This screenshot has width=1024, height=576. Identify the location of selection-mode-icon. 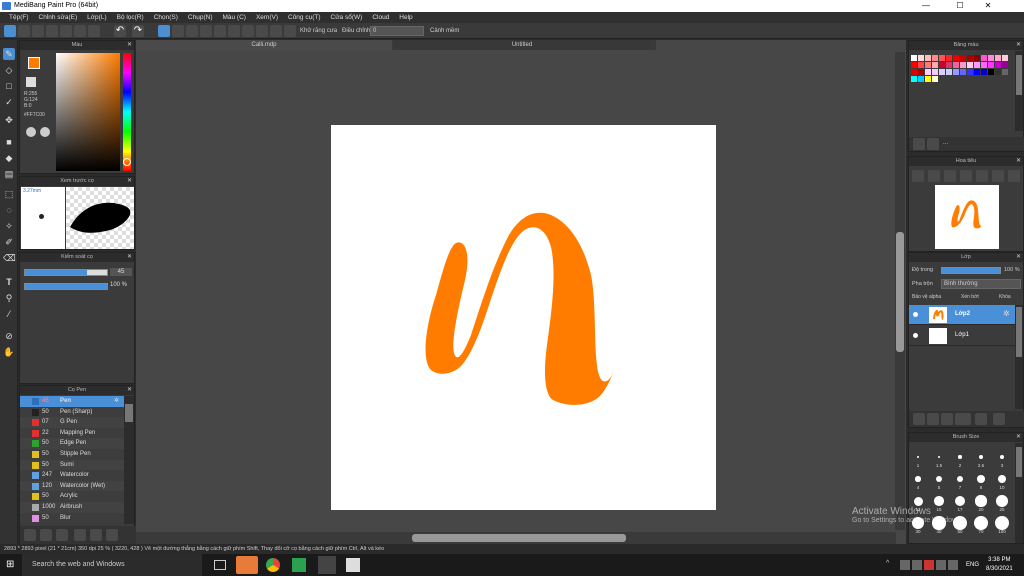
(10, 31).